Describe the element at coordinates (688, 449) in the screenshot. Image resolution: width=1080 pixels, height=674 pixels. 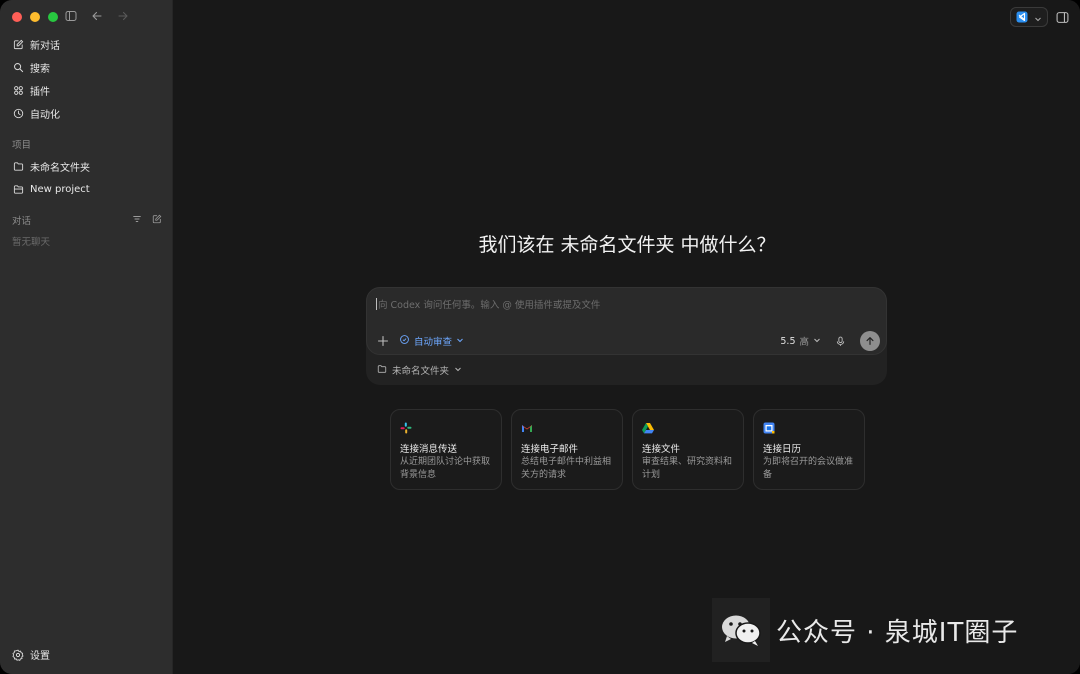
I see `connector-card-files: 连接文件 审查结果、研究资料和计划` at that location.